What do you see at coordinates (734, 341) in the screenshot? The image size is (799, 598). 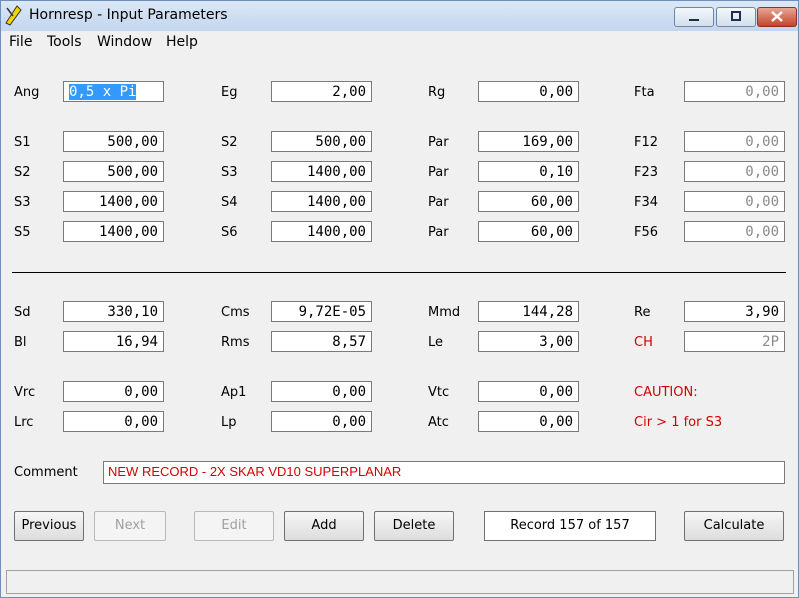 I see `ch-field: 2P` at bounding box center [734, 341].